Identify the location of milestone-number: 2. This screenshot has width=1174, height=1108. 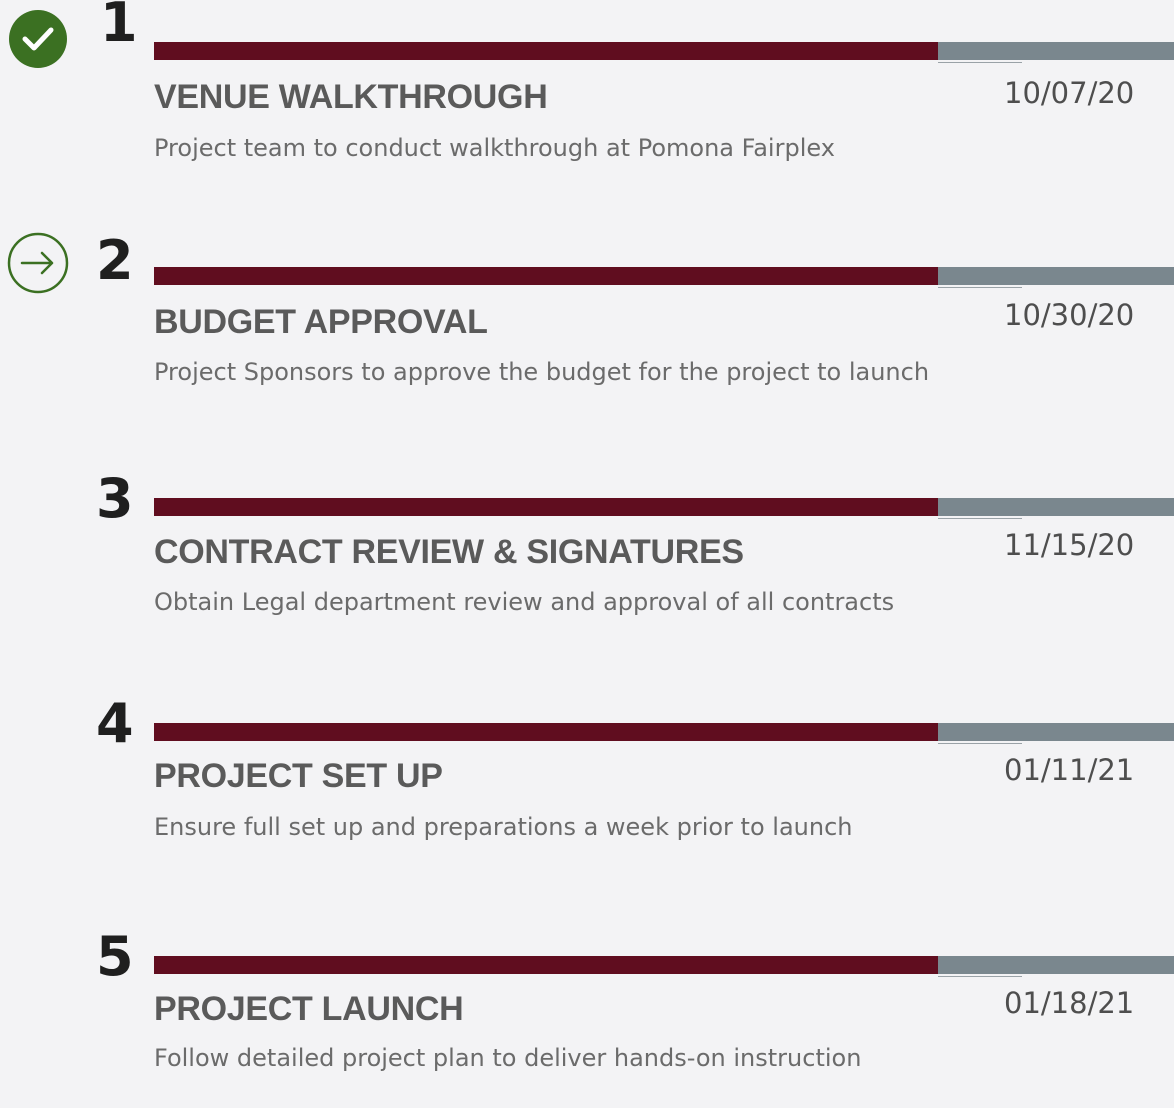
(115, 260).